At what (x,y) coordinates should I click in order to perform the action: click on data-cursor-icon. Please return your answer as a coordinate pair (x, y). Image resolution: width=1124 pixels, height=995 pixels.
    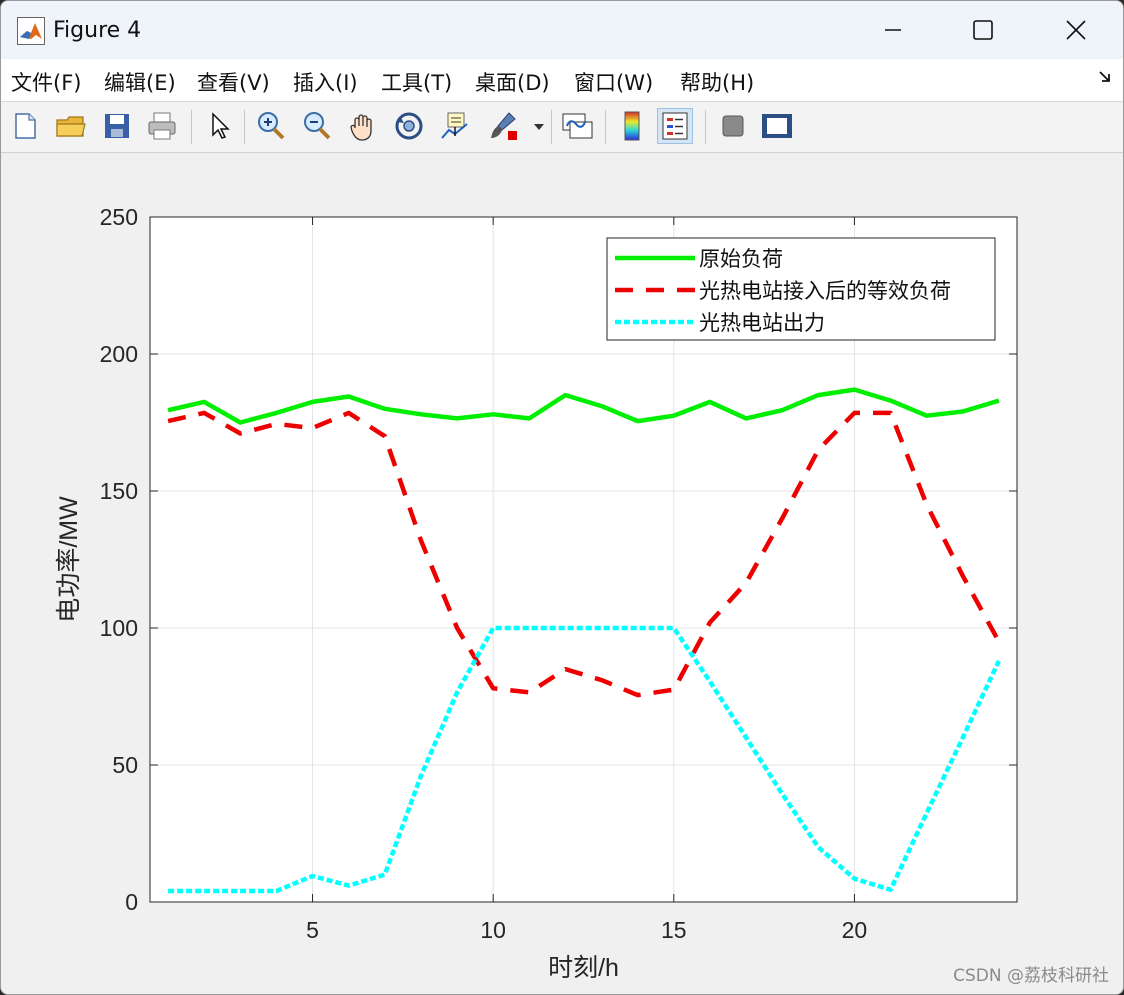
    Looking at the image, I should click on (454, 125).